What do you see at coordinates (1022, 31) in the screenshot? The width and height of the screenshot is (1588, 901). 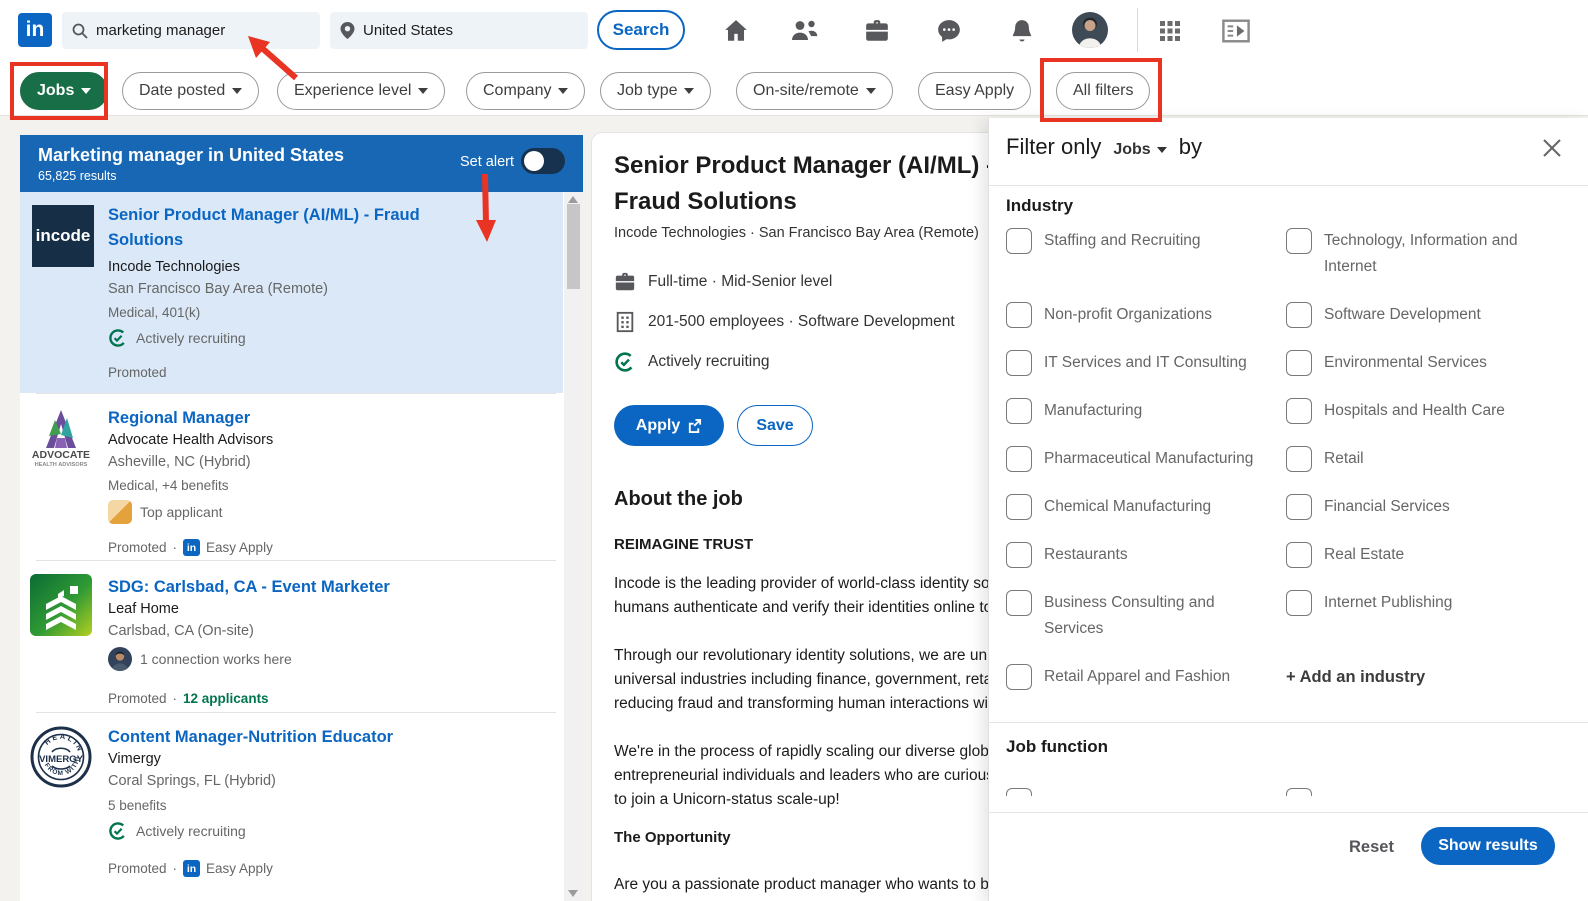 I see `notifications-bell-icon` at bounding box center [1022, 31].